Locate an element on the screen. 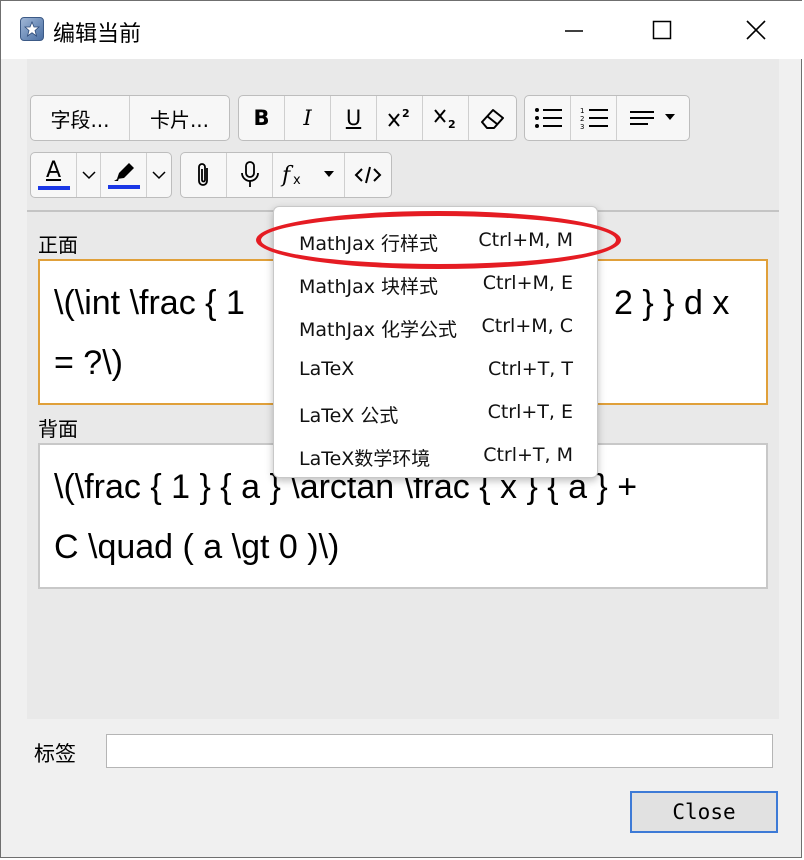 The image size is (804, 860). microphone-icon is located at coordinates (249, 174).